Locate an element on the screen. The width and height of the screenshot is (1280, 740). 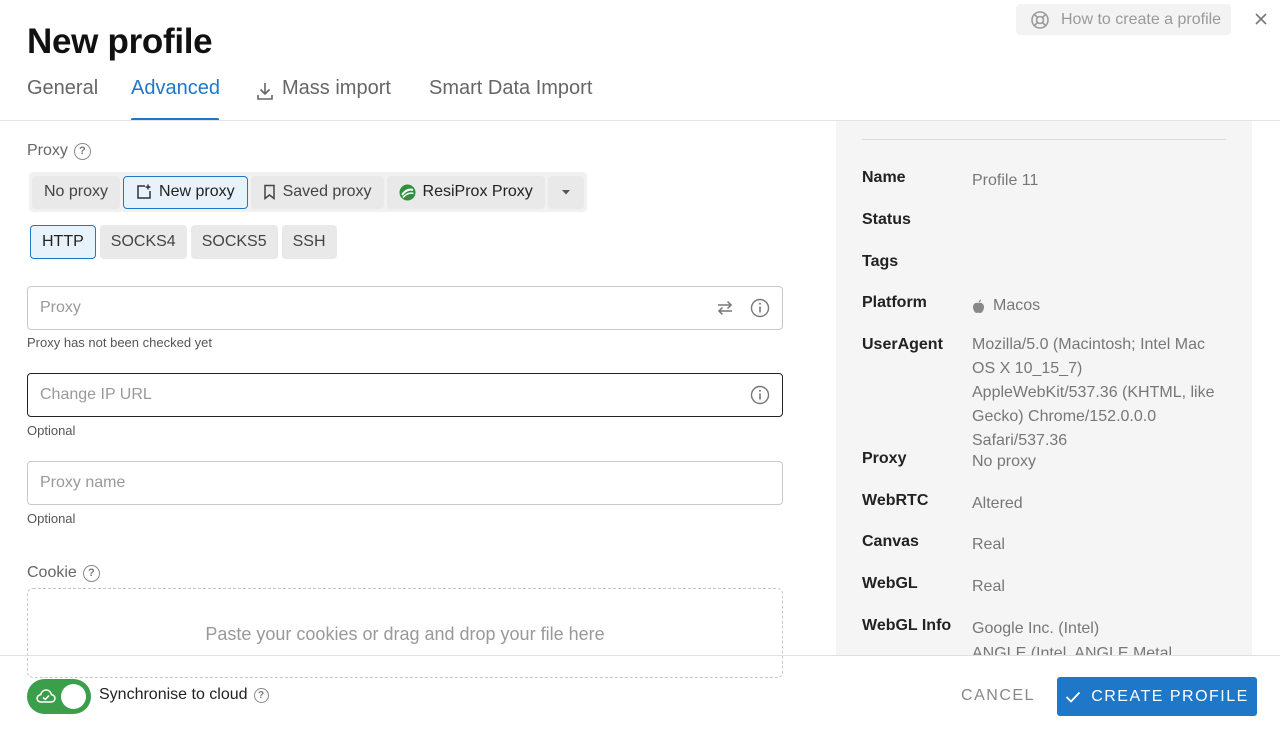
change-ip-url-placeholder: Change IP URL is located at coordinates (96, 394).